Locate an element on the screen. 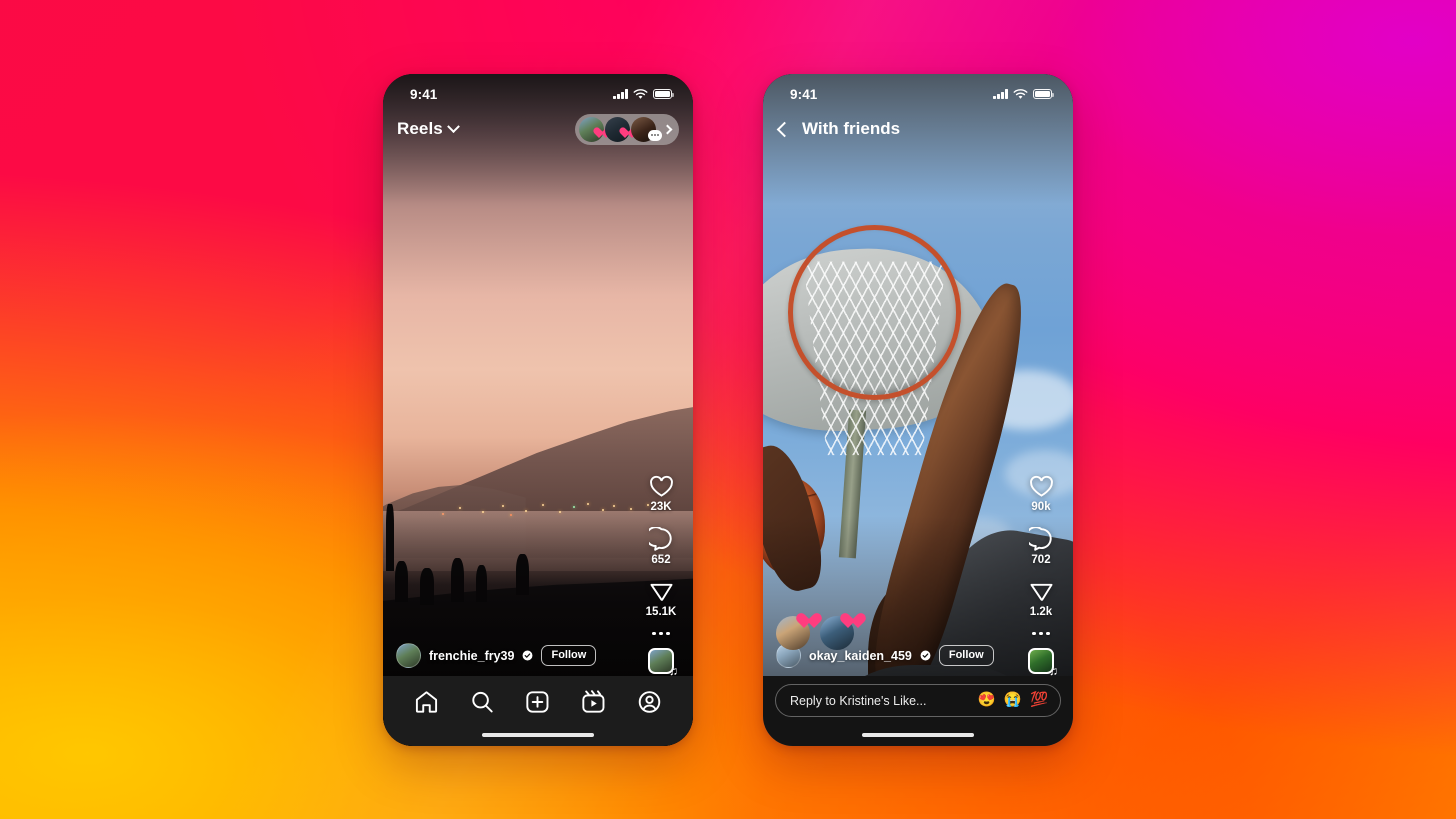  username: okay_kaiden_459 is located at coordinates (860, 656).